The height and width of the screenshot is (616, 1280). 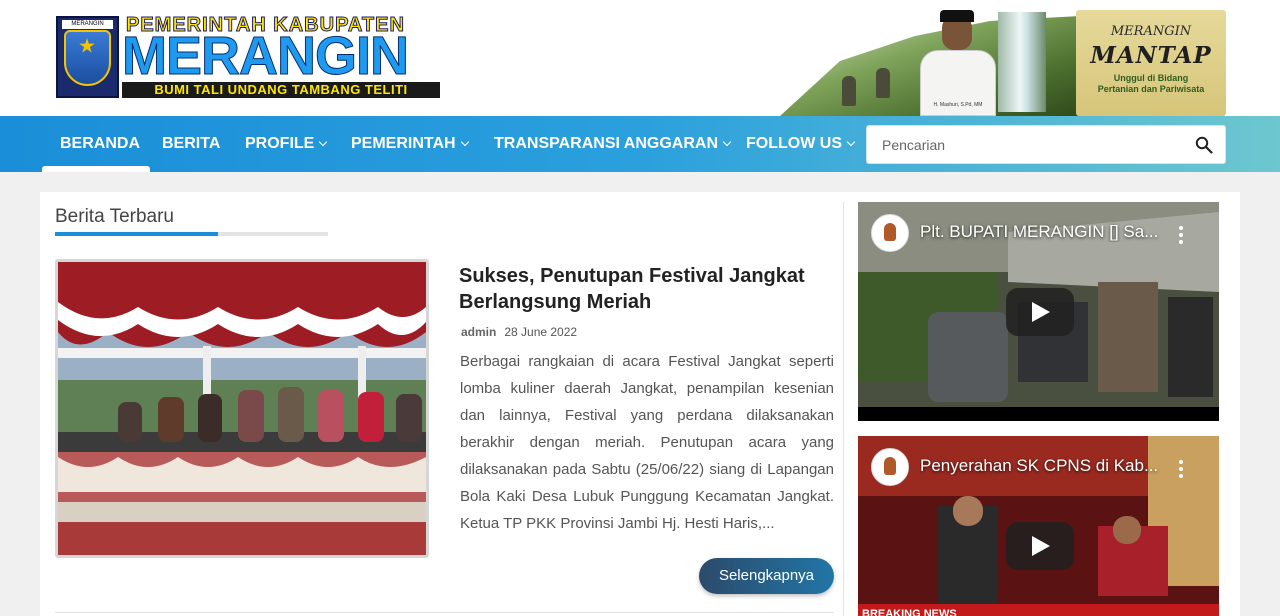 What do you see at coordinates (1151, 89) in the screenshot?
I see `slogan-line-4: Pertanian dan Pariwisata` at bounding box center [1151, 89].